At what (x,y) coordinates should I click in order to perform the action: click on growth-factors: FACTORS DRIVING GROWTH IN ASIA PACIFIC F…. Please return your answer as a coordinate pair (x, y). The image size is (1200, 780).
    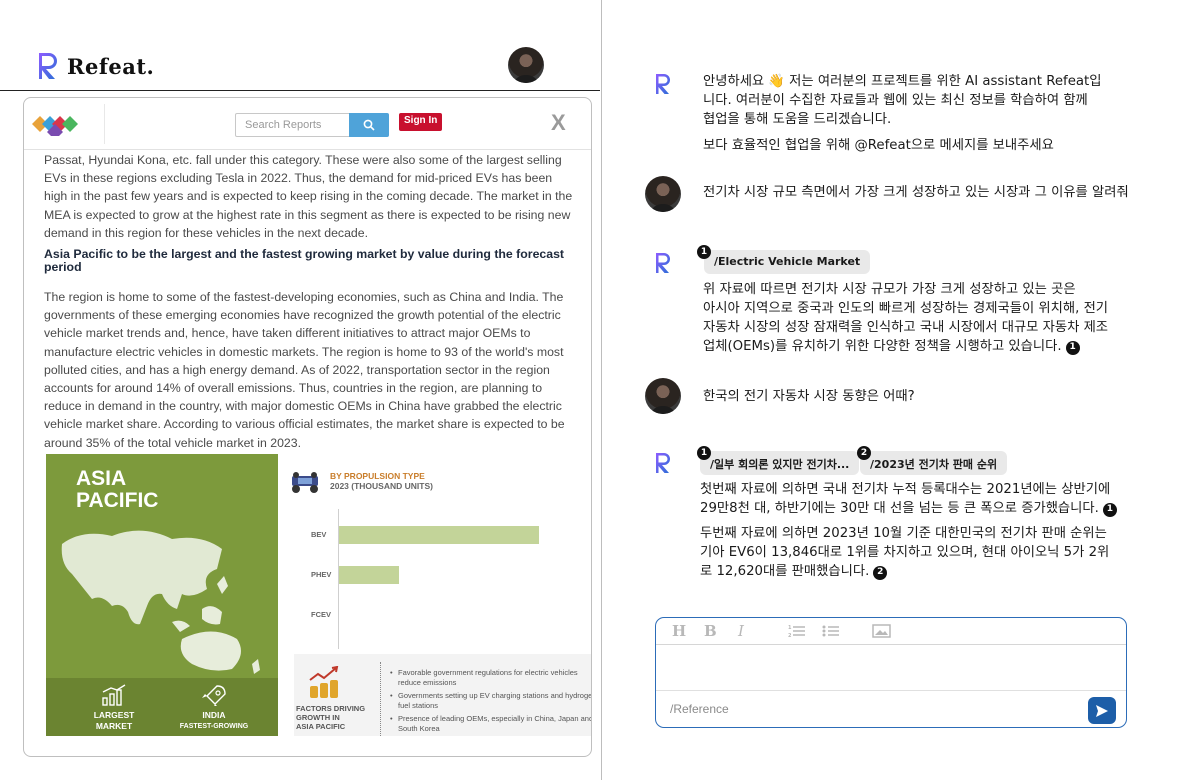
    Looking at the image, I should click on (442, 695).